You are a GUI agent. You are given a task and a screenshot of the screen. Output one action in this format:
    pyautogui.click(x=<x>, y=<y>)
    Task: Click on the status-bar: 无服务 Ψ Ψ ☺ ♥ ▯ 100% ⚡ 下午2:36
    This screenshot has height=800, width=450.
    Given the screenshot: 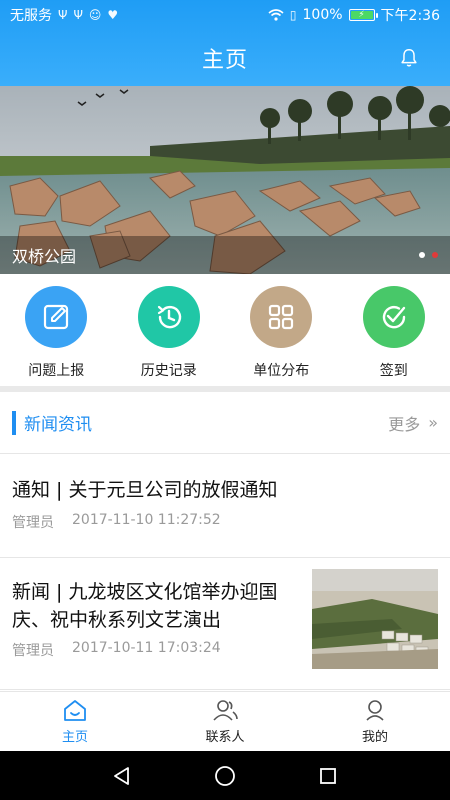 What is the action you would take?
    pyautogui.click(x=225, y=15)
    